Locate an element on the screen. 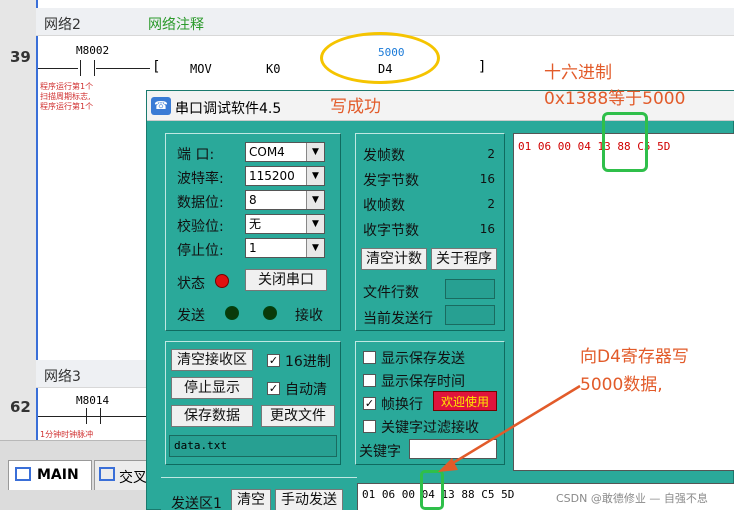 The image size is (734, 510). send-led-icon is located at coordinates (232, 313).